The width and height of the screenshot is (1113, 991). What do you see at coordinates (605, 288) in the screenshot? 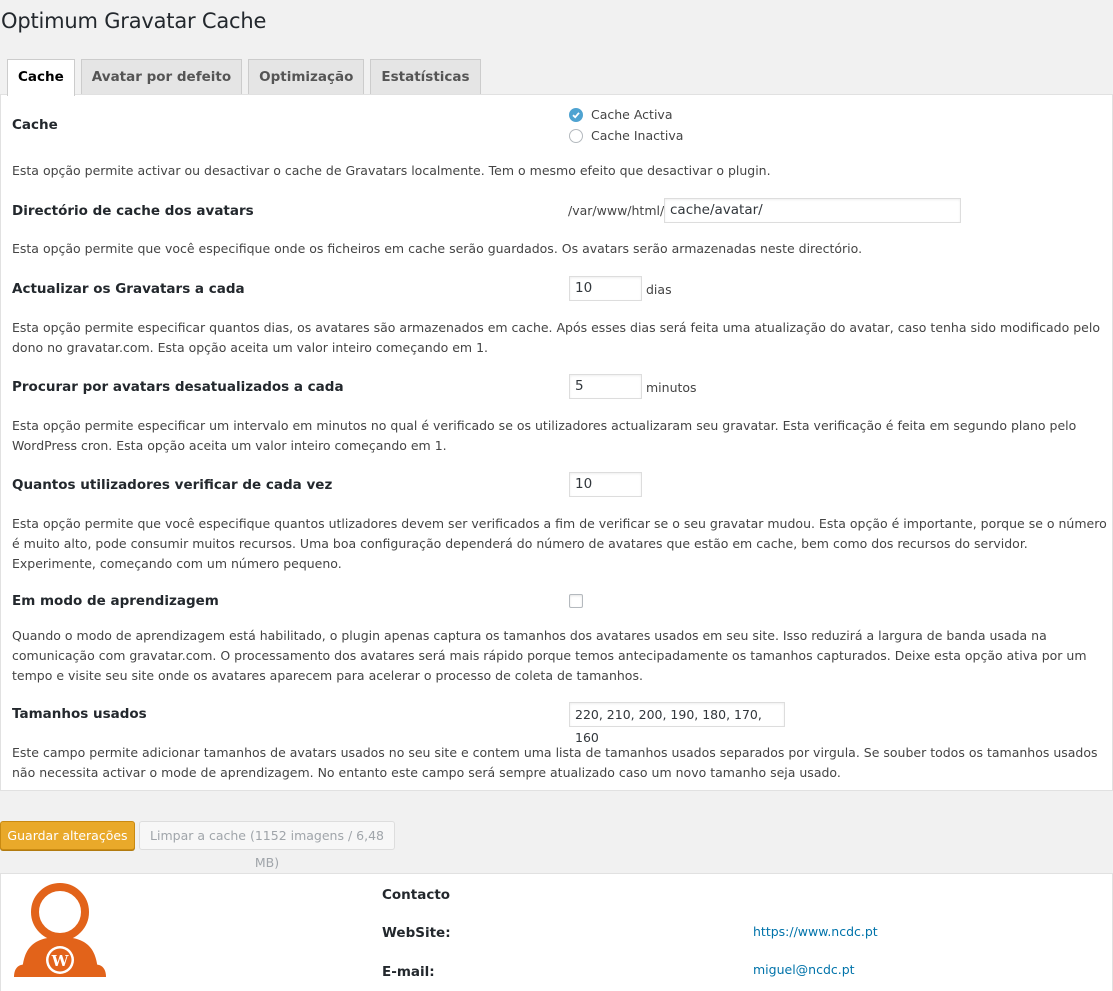
I see `update-interval-input: 10` at bounding box center [605, 288].